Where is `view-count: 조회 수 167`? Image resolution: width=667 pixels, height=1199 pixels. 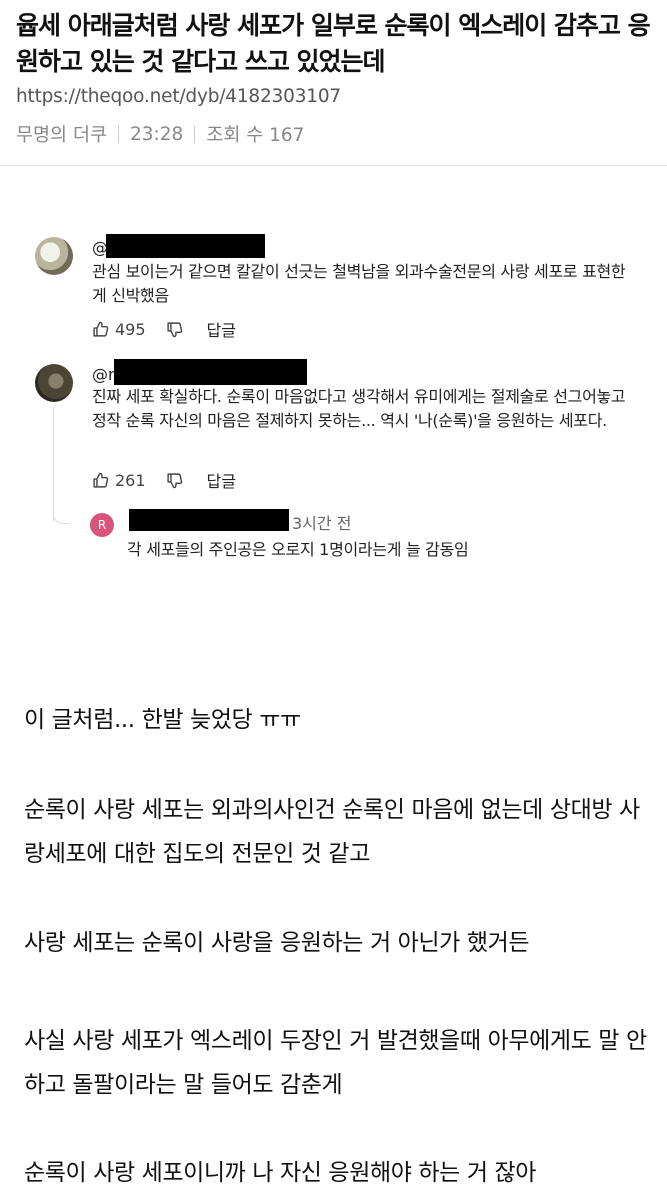
view-count: 조회 수 167 is located at coordinates (255, 135).